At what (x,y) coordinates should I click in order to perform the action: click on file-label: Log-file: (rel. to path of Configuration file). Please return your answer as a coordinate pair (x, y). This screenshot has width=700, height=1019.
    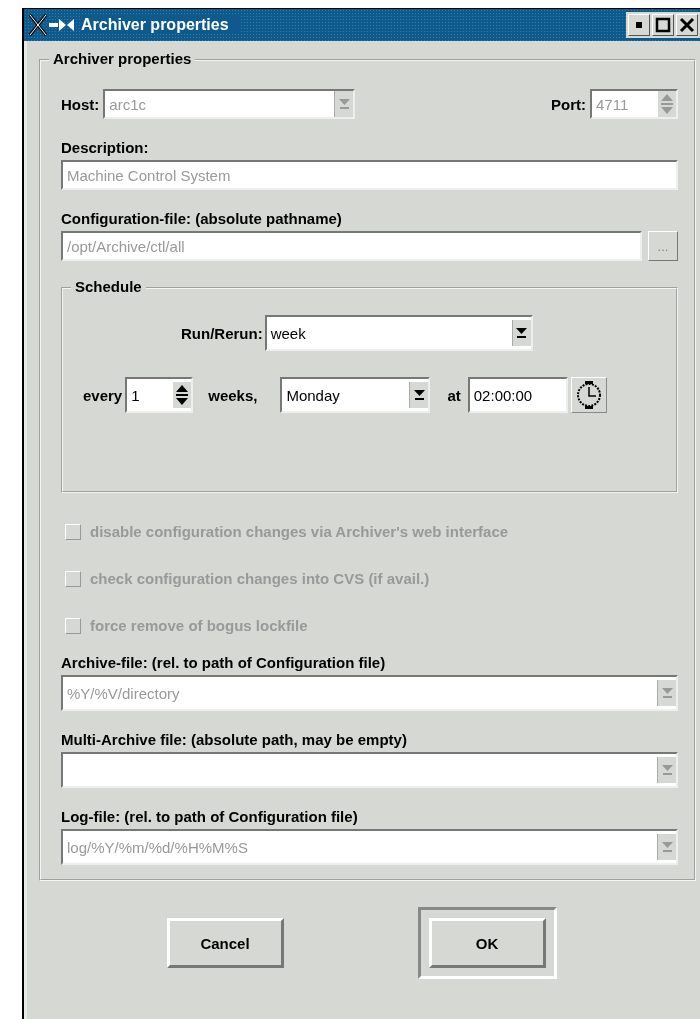
    Looking at the image, I should click on (210, 816).